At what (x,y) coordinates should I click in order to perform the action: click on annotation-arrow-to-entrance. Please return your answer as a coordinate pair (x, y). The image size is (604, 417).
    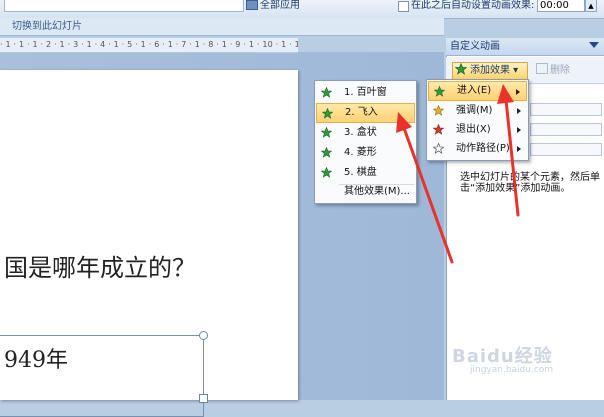
    Looking at the image, I should click on (512, 157).